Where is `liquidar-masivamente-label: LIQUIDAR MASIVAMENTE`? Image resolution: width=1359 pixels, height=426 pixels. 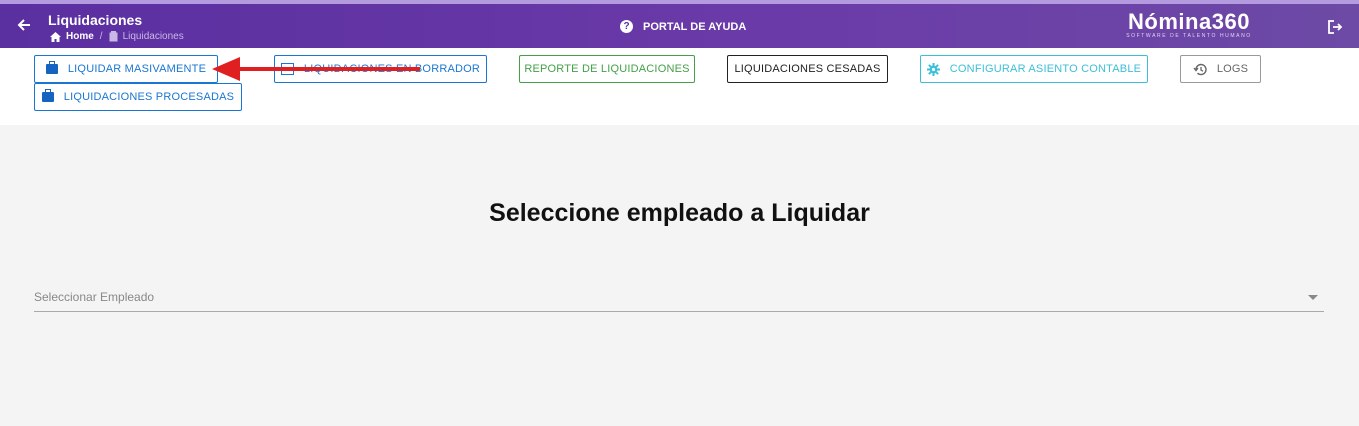
liquidar-masivamente-label: LIQUIDAR MASIVAMENTE is located at coordinates (137, 69).